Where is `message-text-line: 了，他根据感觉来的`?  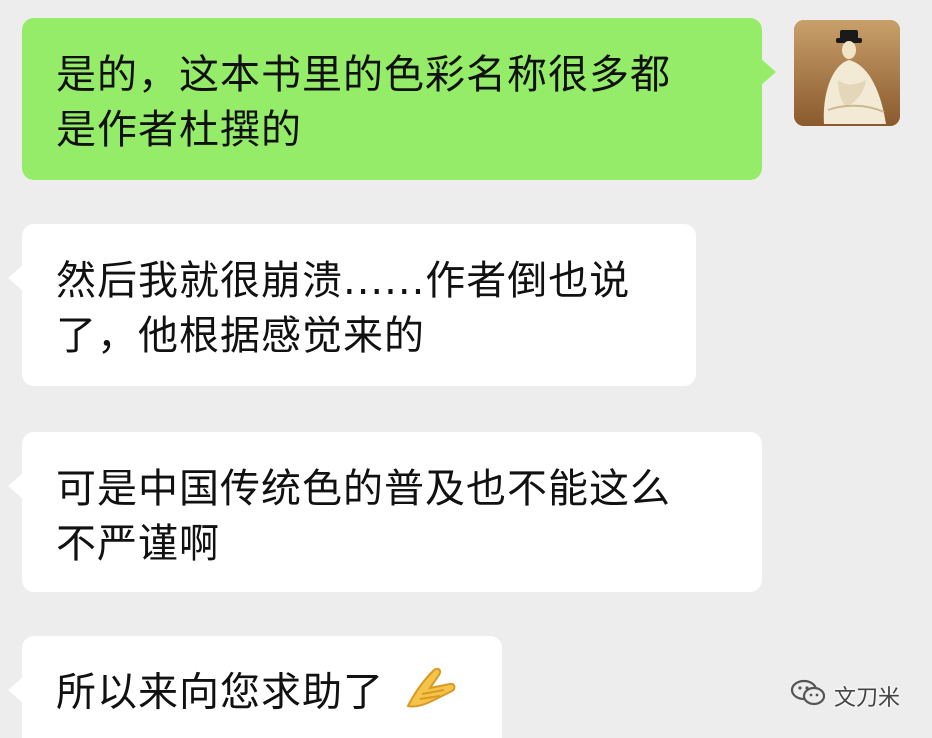 message-text-line: 了，他根据感觉来的 is located at coordinates (240, 336).